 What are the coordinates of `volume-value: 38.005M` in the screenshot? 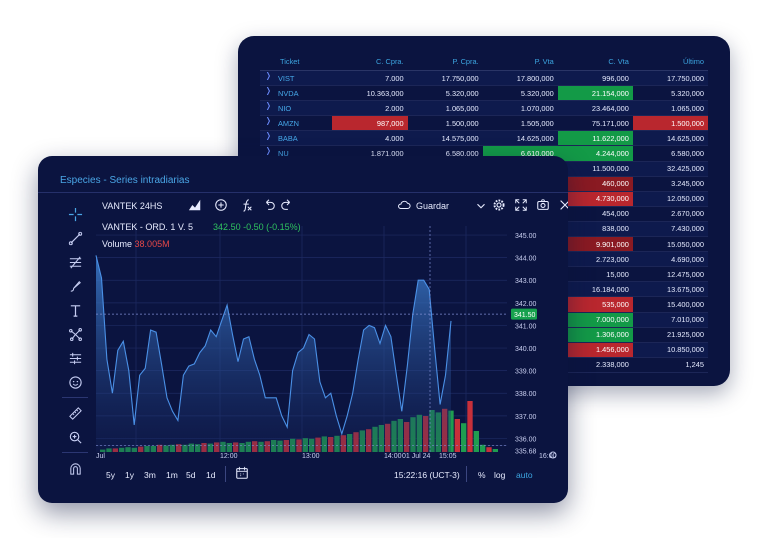 It's located at (152, 244).